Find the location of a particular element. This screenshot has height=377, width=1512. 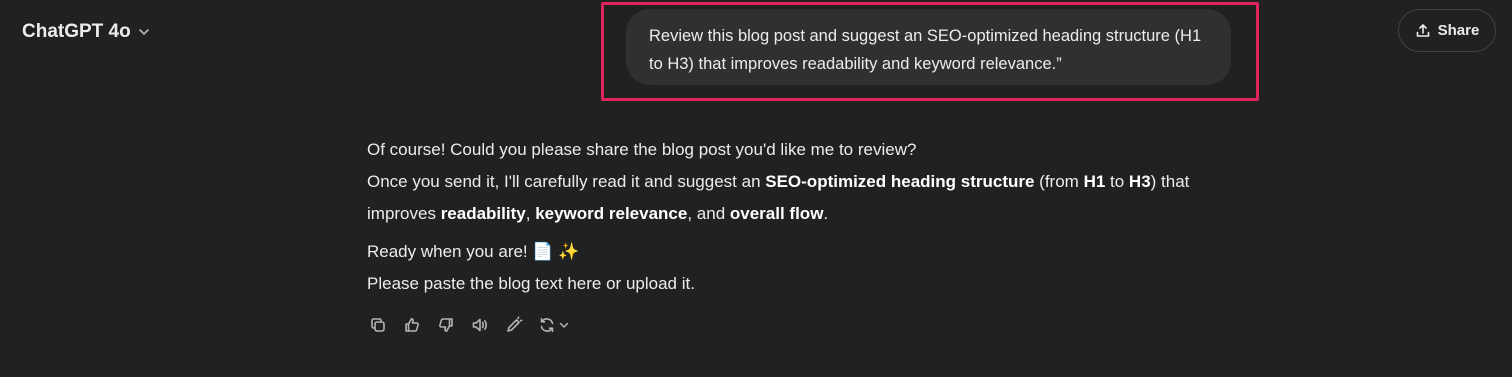

read-aloud-button is located at coordinates (480, 325).